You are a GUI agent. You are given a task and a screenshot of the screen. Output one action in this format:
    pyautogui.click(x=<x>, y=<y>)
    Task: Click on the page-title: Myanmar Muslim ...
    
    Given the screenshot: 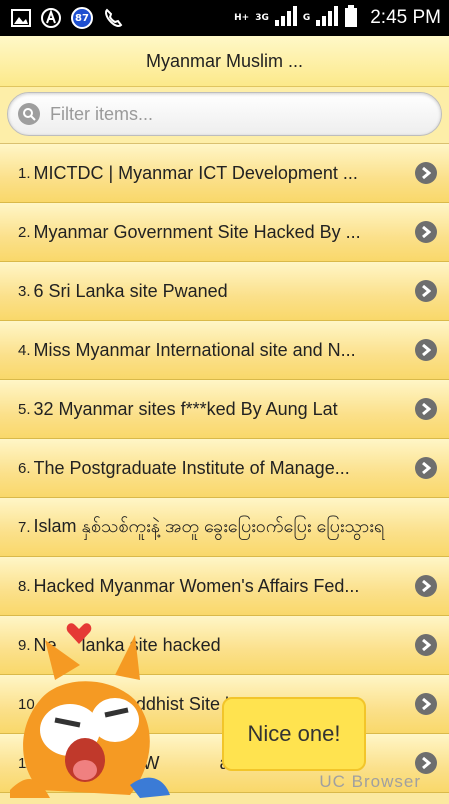 What is the action you would take?
    pyautogui.click(x=224, y=60)
    